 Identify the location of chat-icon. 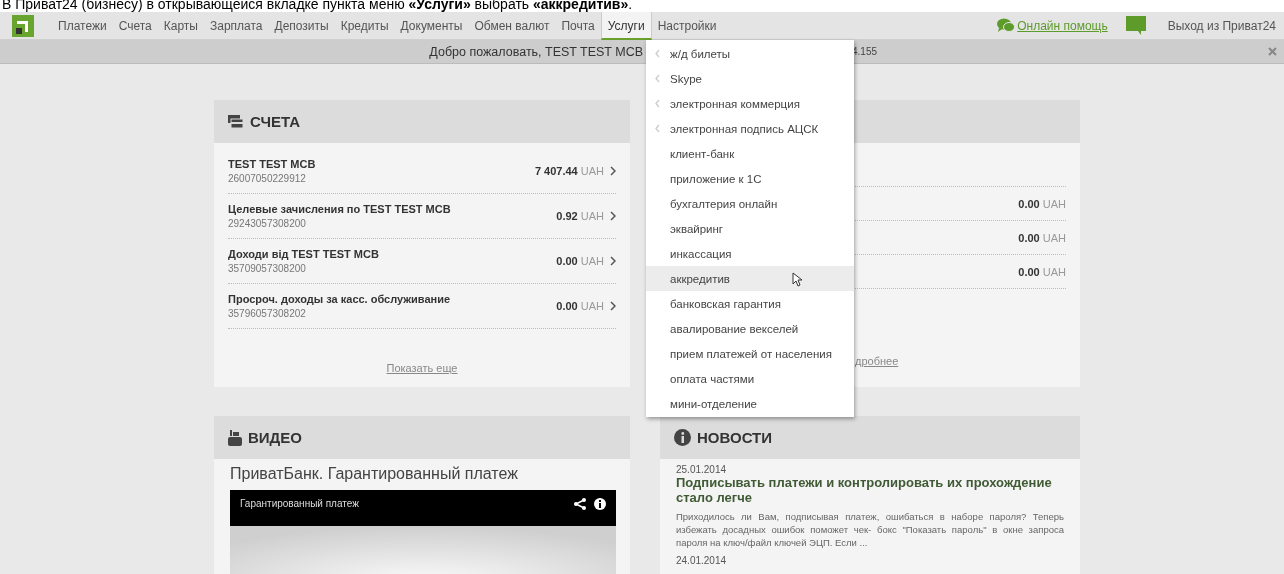
(1006, 25).